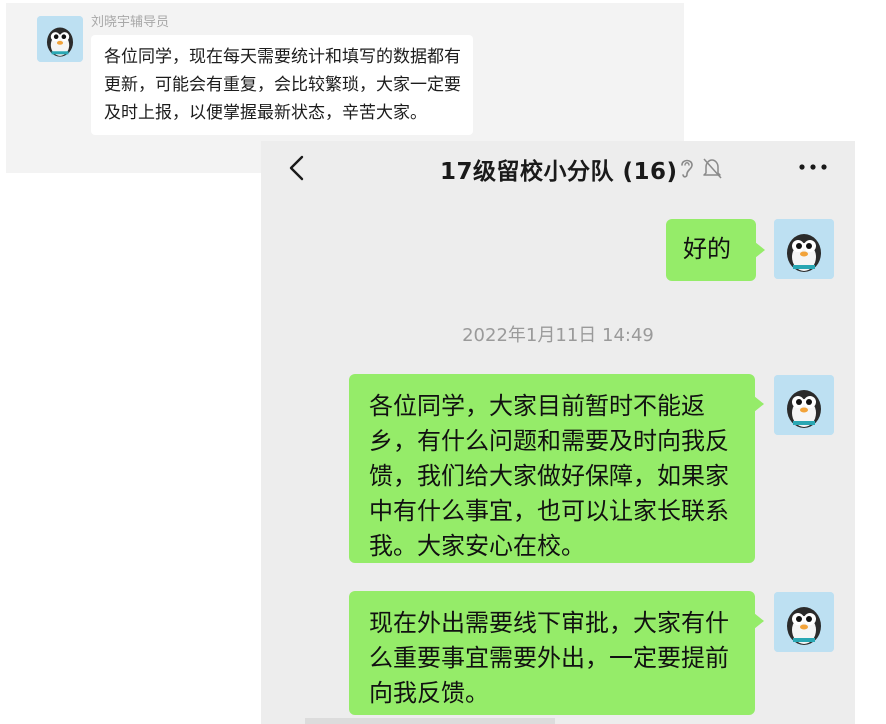 This screenshot has height=724, width=886. What do you see at coordinates (687, 168) in the screenshot?
I see `ear-icon` at bounding box center [687, 168].